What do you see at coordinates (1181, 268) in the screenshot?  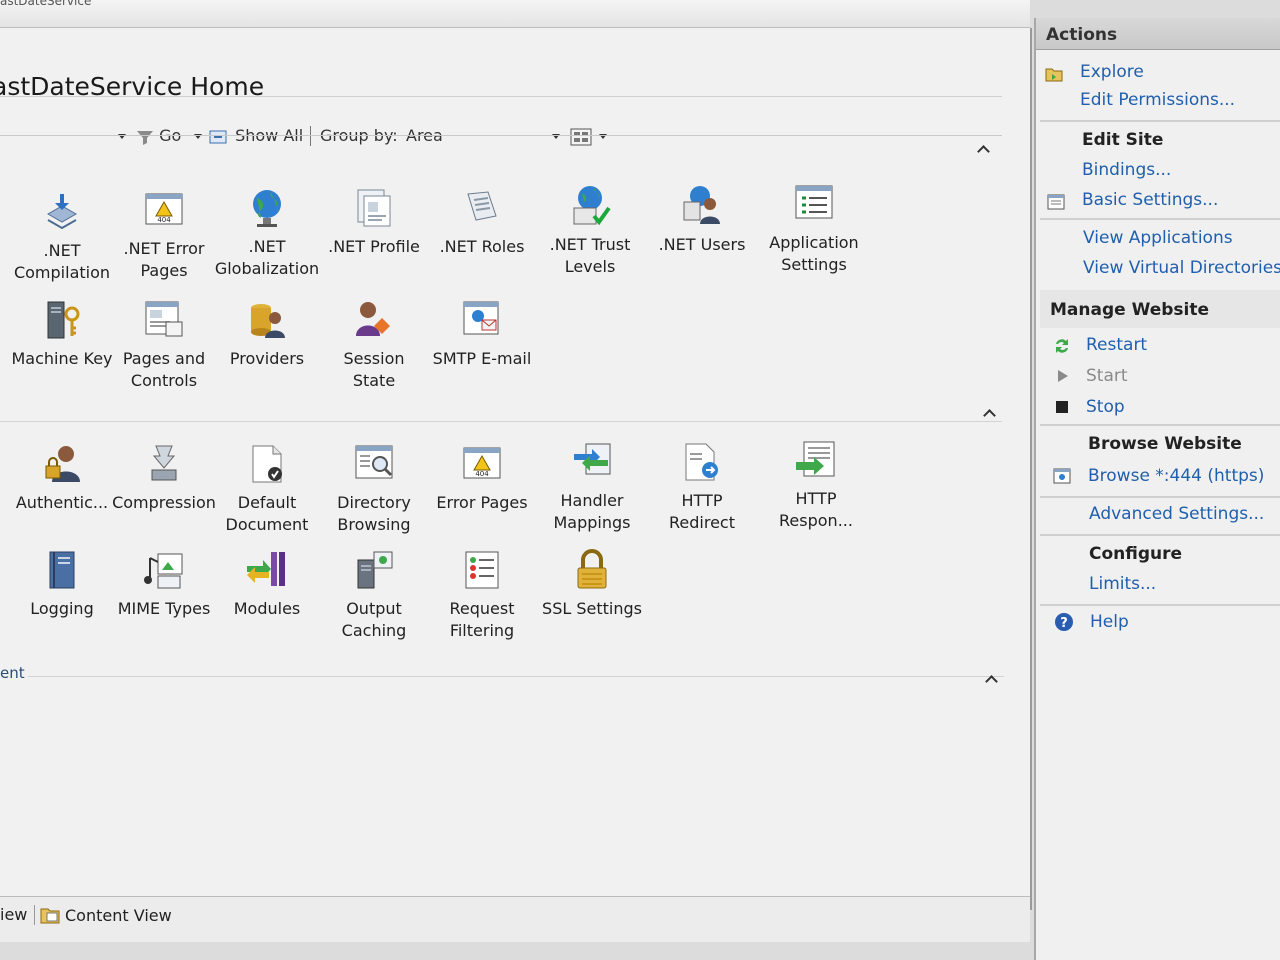 I see `view-virtual-directories-link: View Virtual Directories` at bounding box center [1181, 268].